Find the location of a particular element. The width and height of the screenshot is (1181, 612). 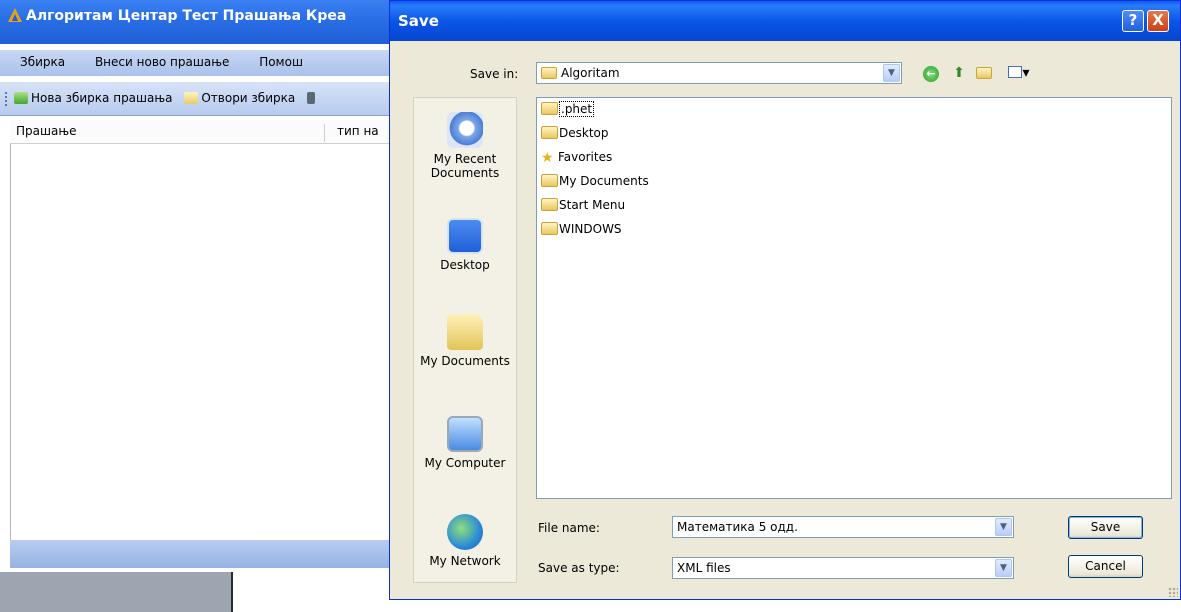

column-header-question: Прашање is located at coordinates (46, 131).